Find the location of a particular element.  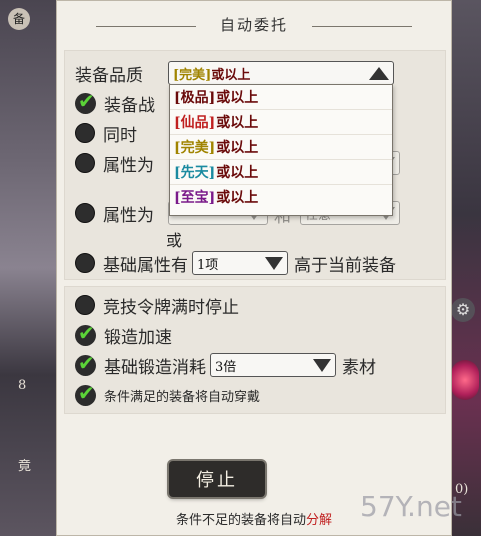

side-label-1: 8 is located at coordinates (22, 385).